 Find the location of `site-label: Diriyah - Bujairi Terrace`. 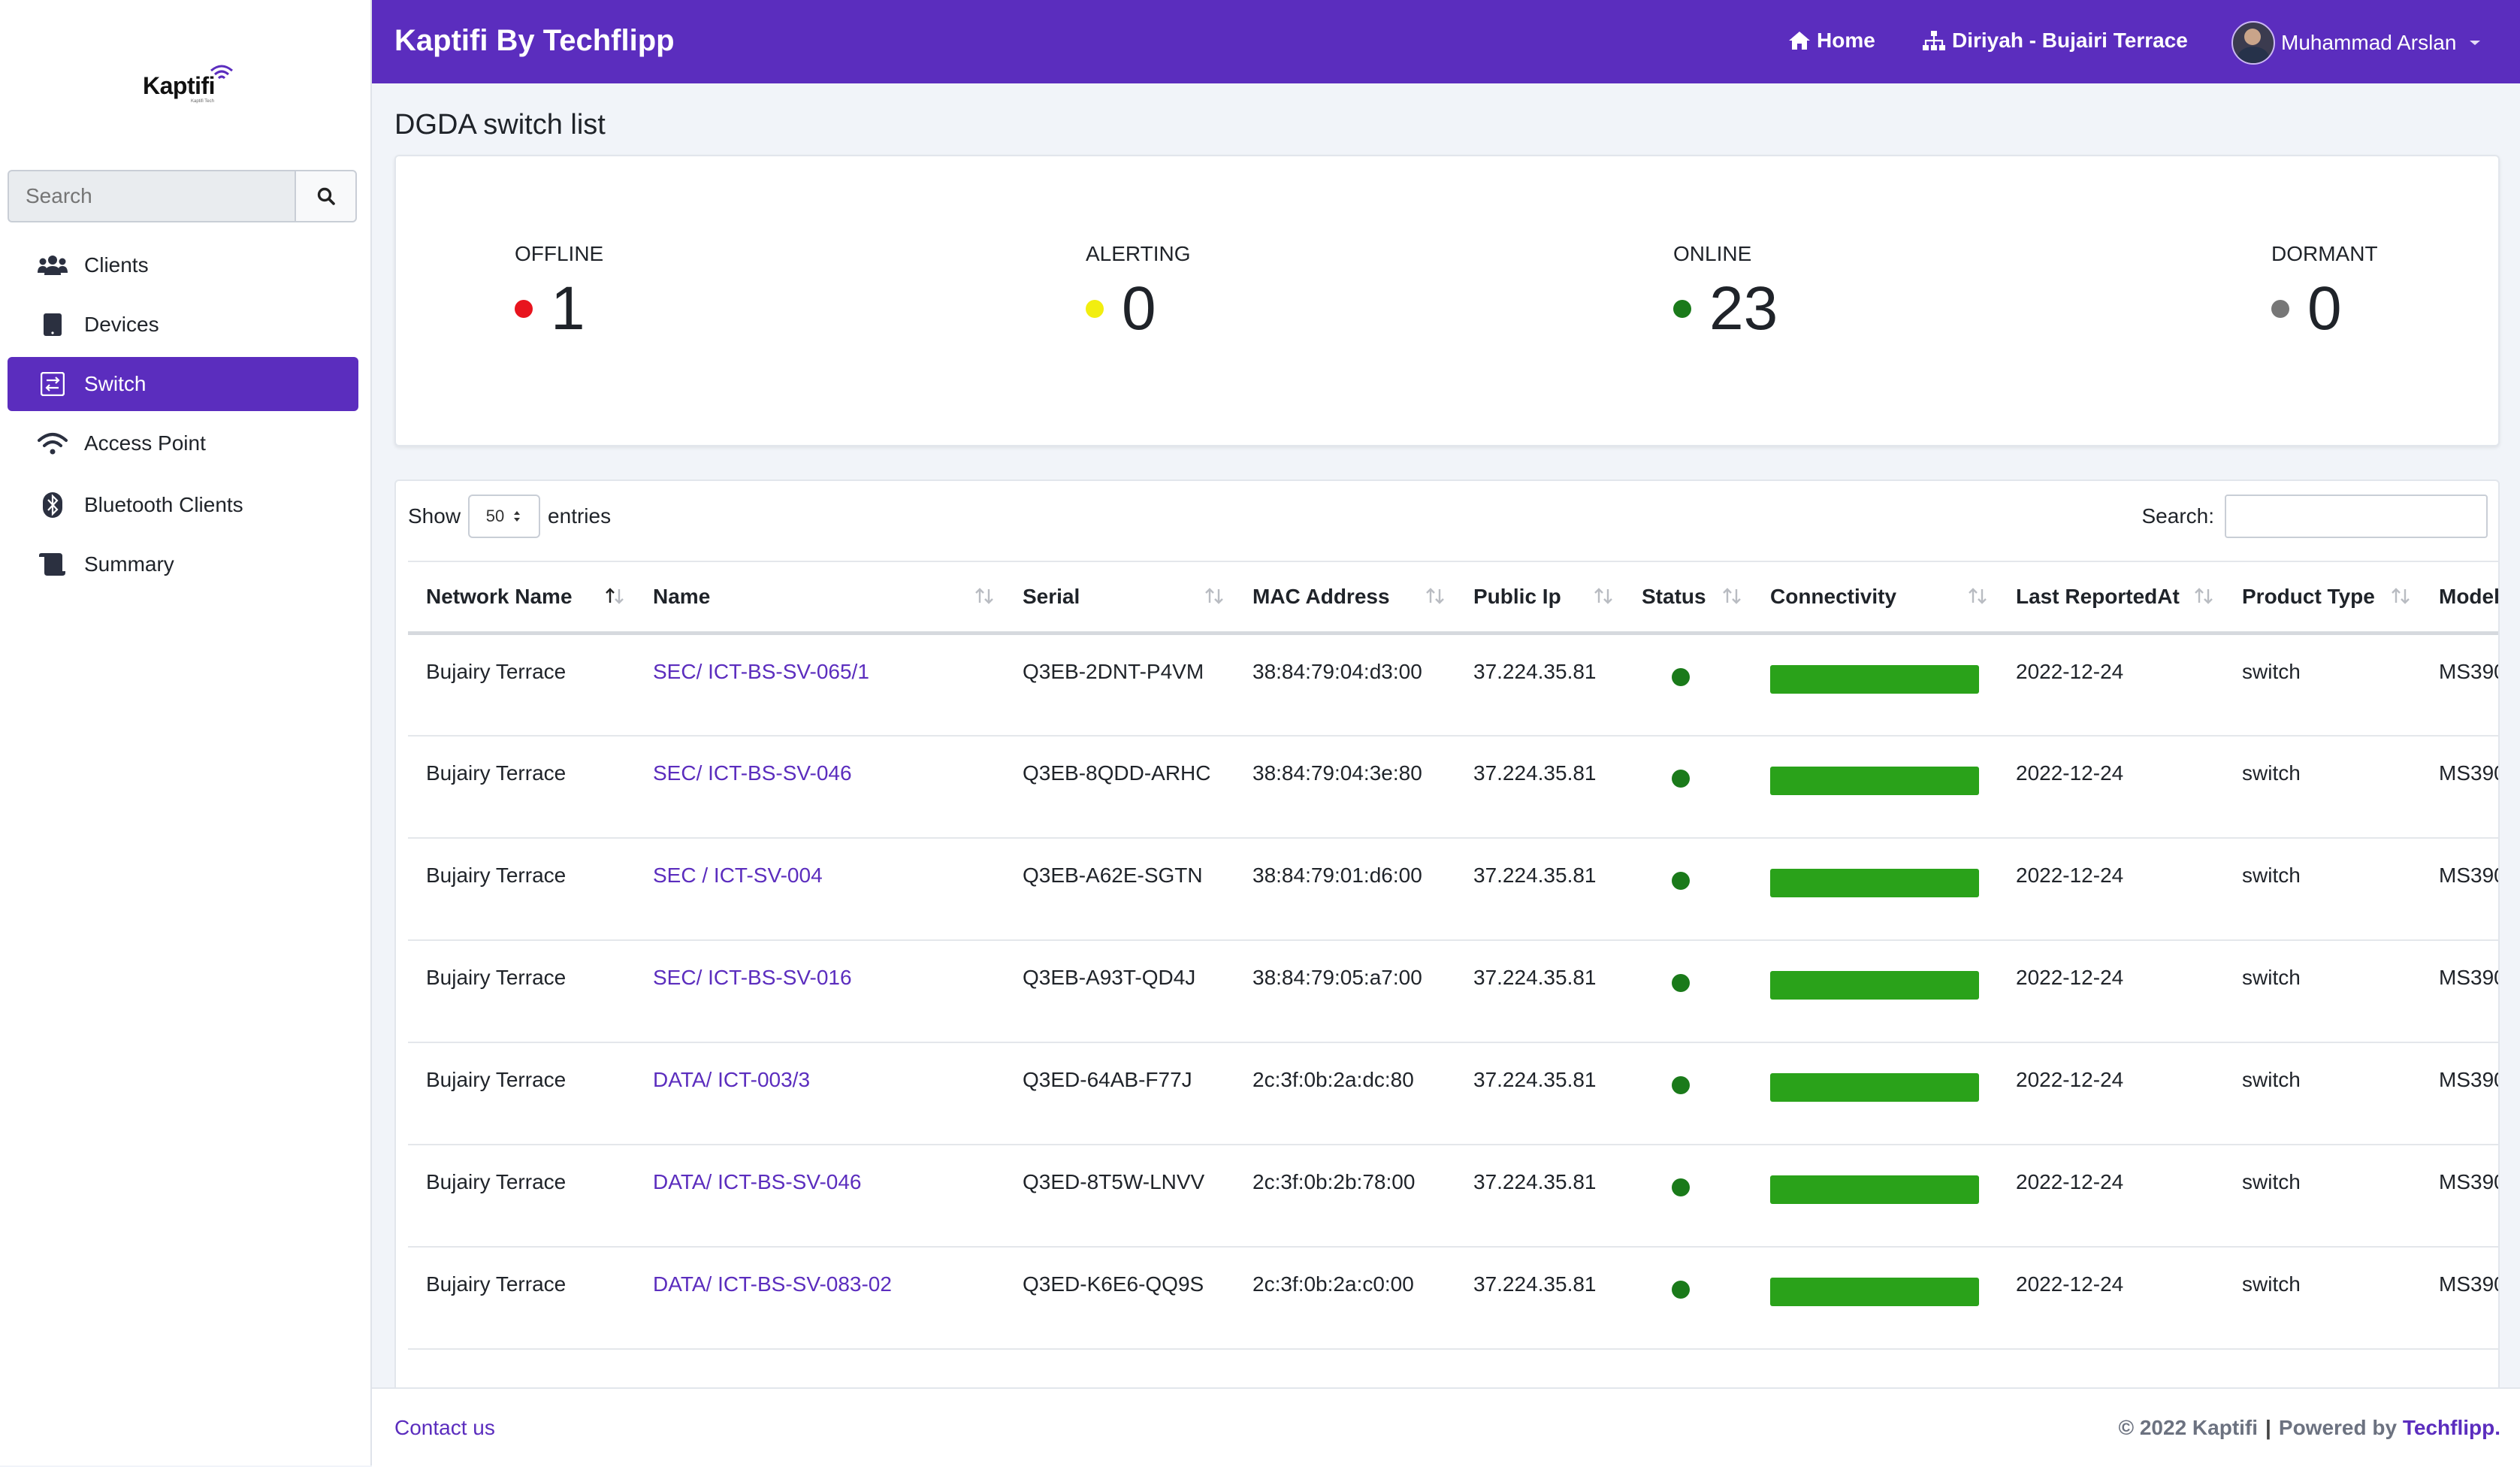

site-label: Diriyah - Bujairi Terrace is located at coordinates (2070, 40).